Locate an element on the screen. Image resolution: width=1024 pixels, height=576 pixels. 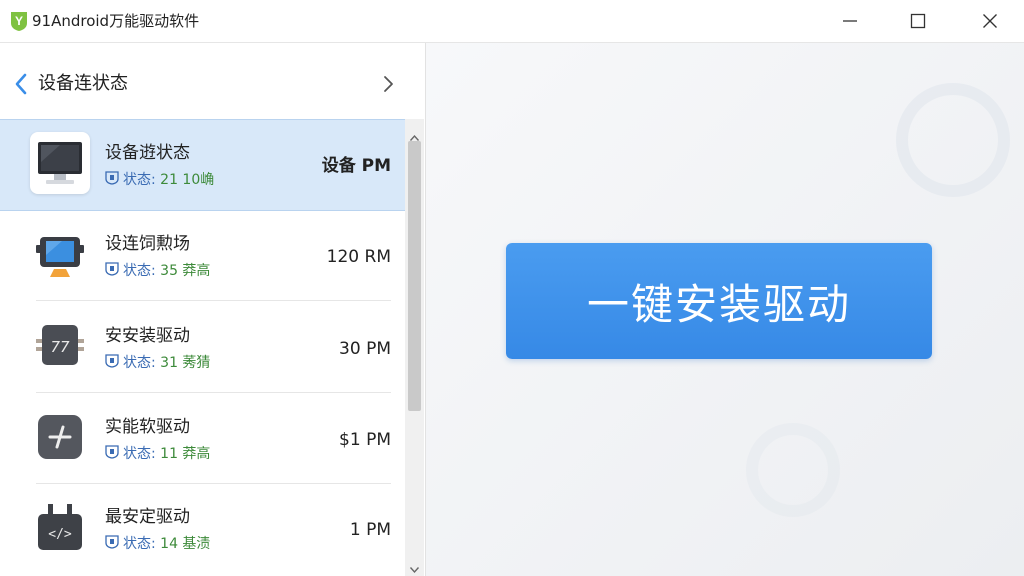
close-button is located at coordinates (990, 21).